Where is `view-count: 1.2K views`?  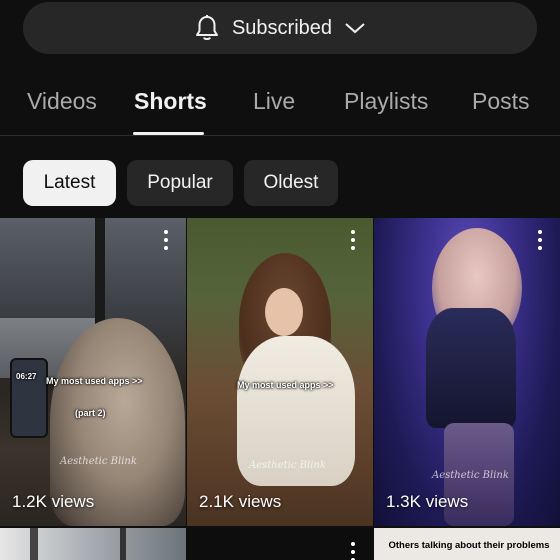 view-count: 1.2K views is located at coordinates (53, 501).